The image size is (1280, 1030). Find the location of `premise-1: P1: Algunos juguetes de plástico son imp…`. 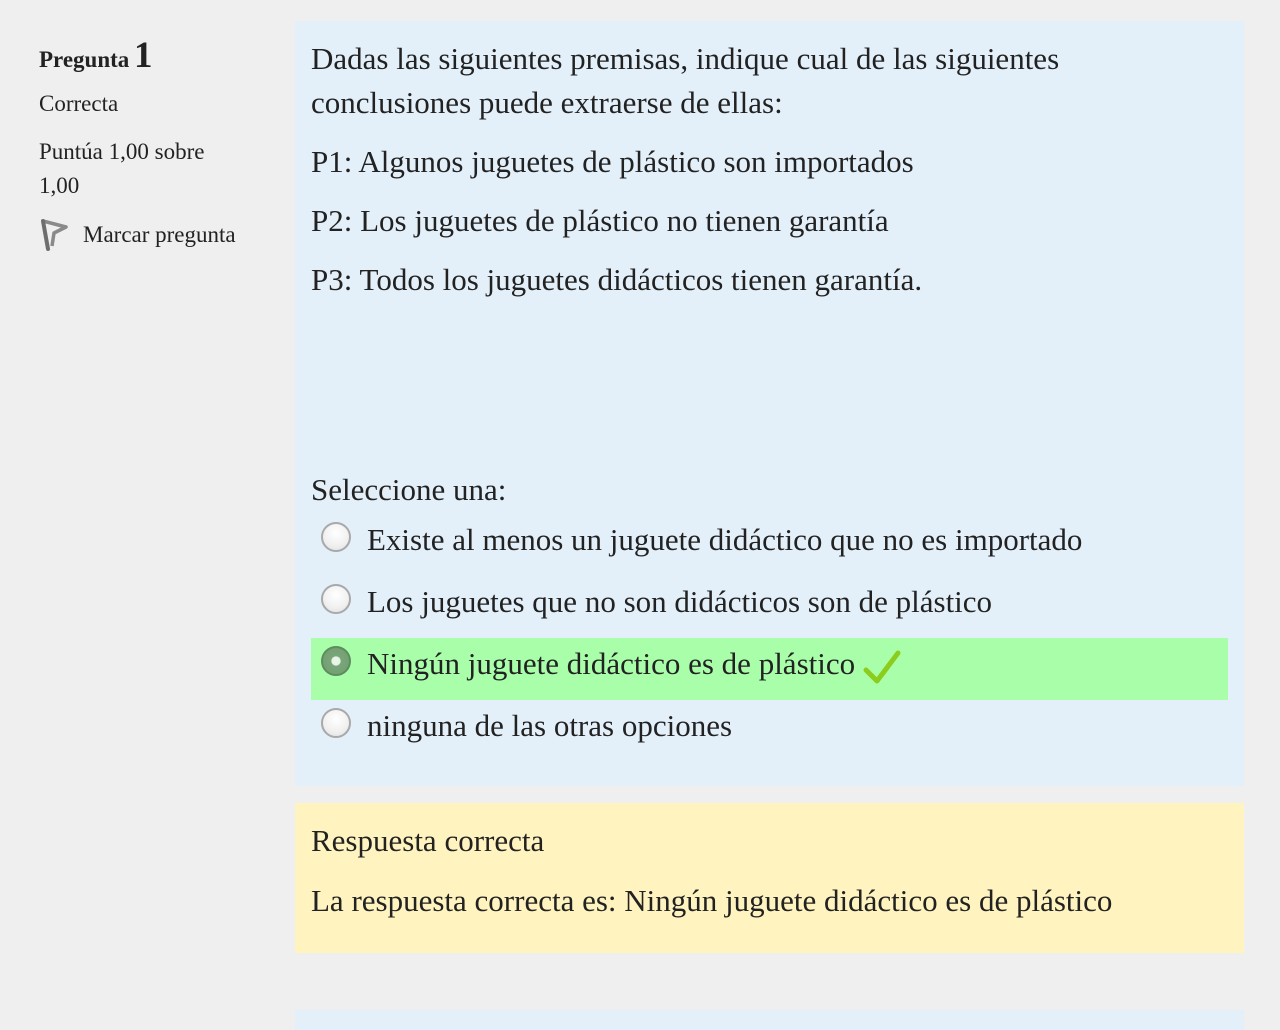

premise-1: P1: Algunos juguetes de plástico son imp… is located at coordinates (612, 161).